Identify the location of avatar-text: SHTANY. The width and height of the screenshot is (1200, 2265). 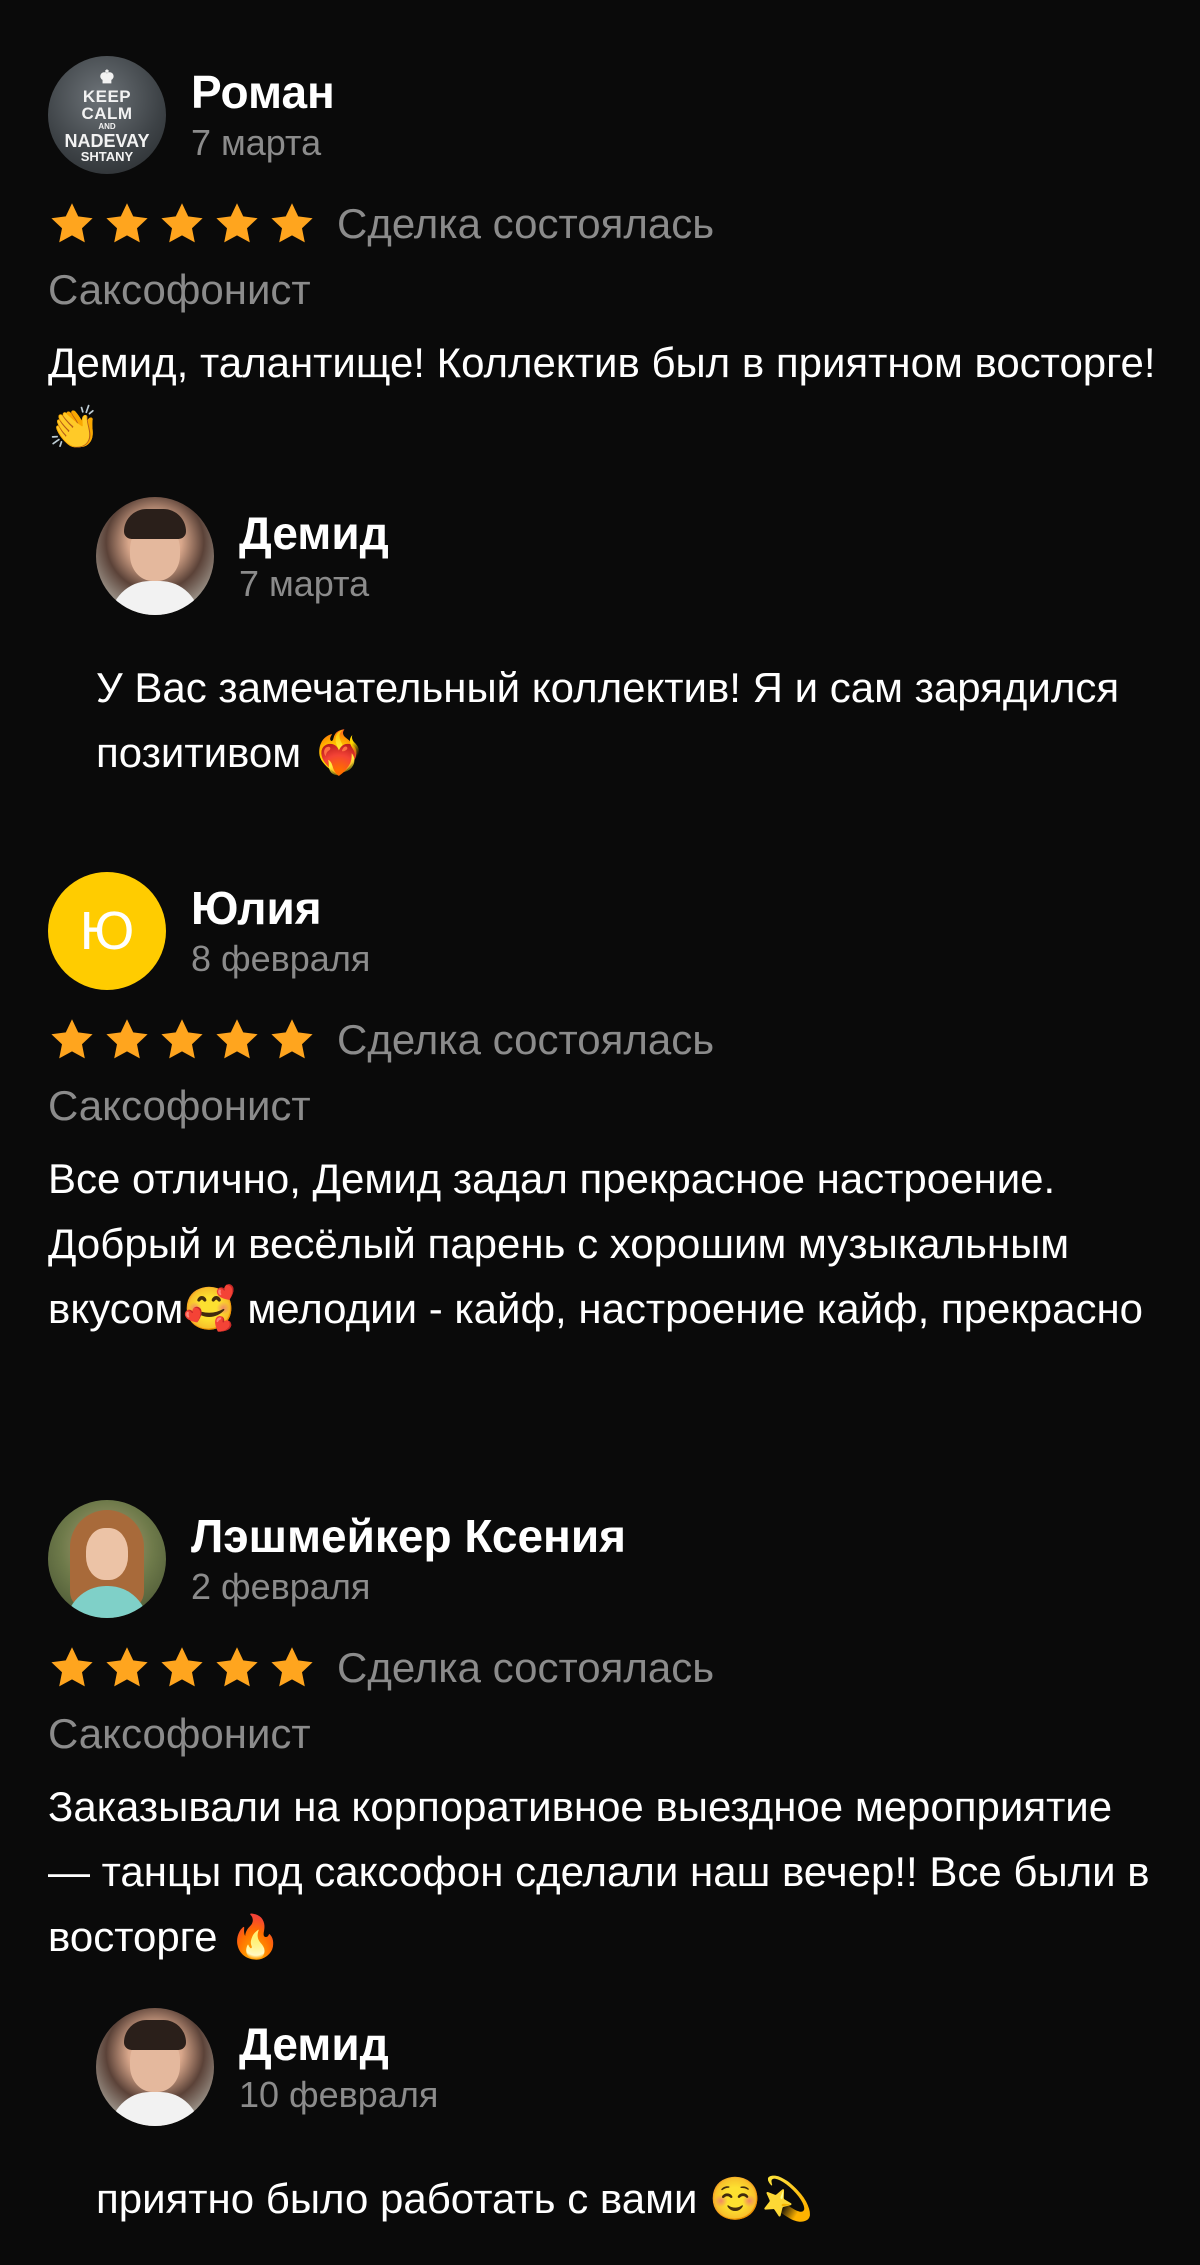
(107, 156).